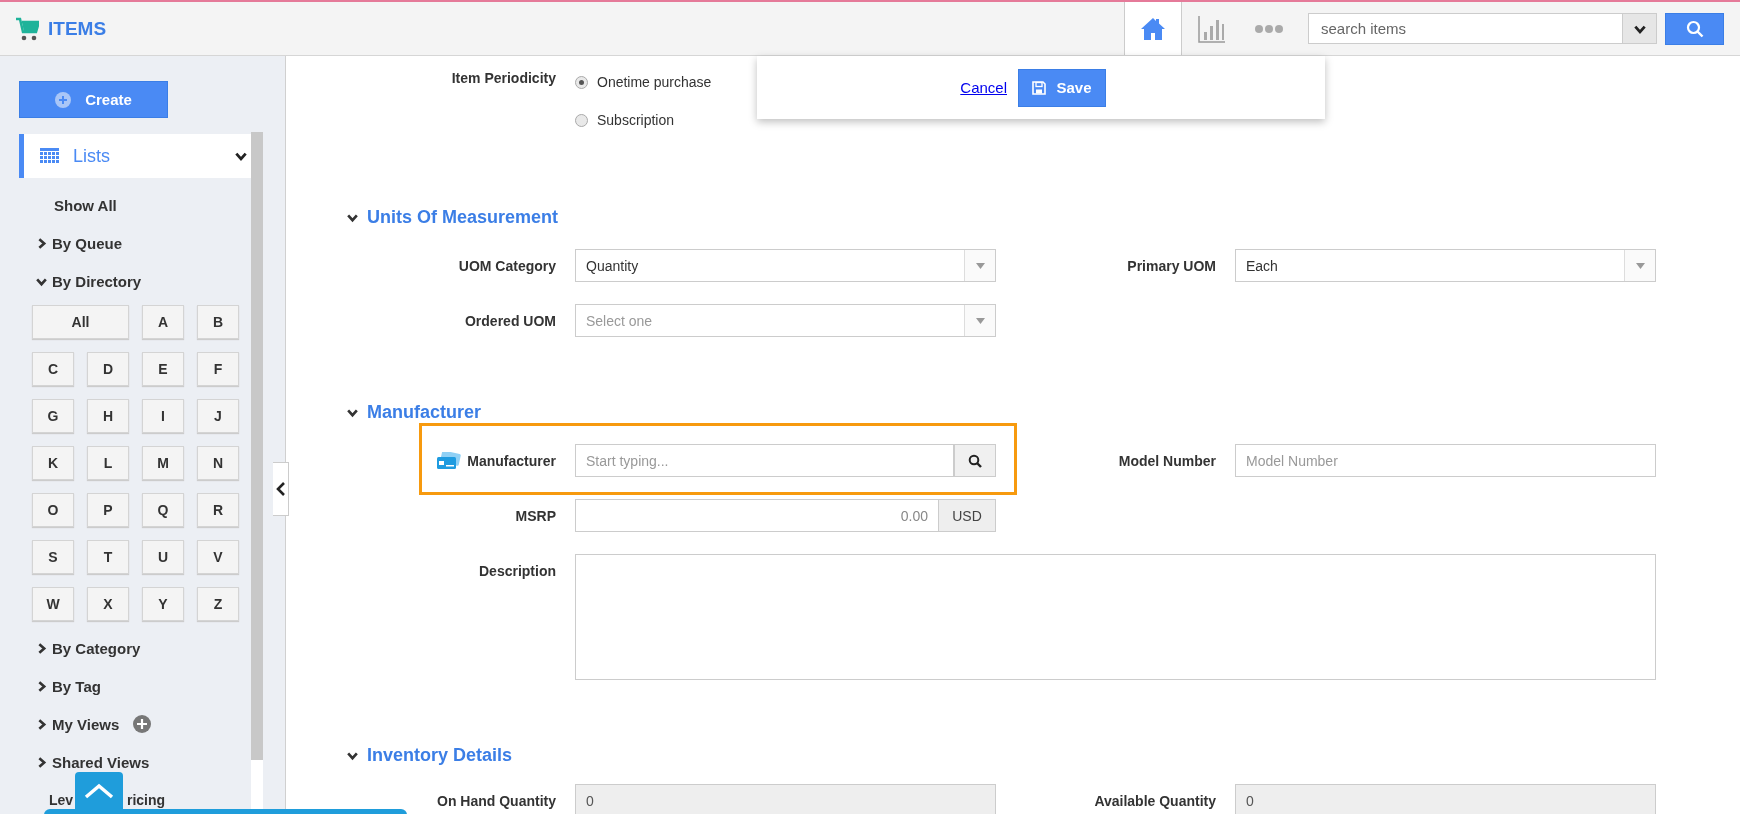 The height and width of the screenshot is (814, 1740). What do you see at coordinates (535, 515) in the screenshot?
I see `field-label: MSRP` at bounding box center [535, 515].